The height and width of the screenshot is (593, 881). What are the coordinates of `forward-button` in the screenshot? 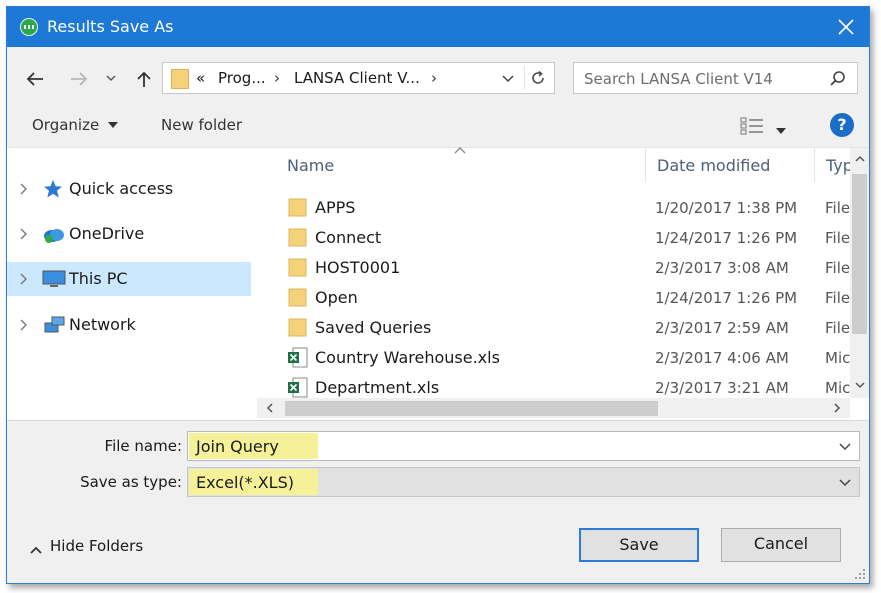 It's located at (79, 79).